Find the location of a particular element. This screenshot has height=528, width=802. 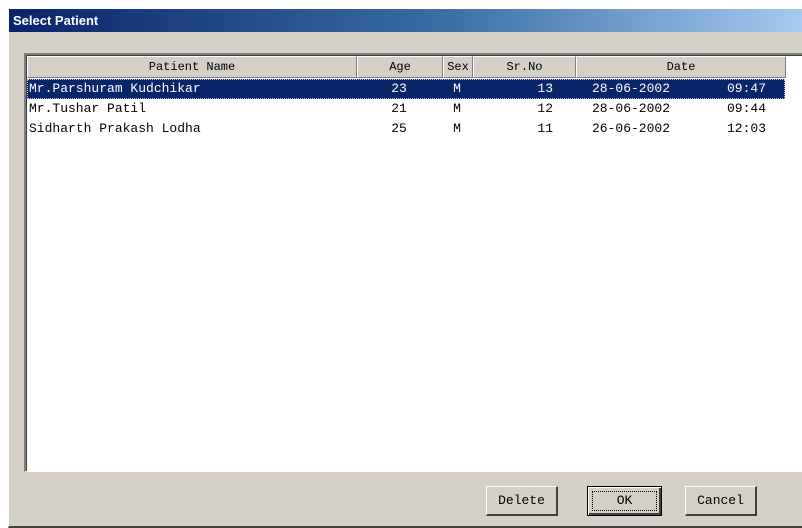

cell-sr-no: 13 is located at coordinates (545, 88).